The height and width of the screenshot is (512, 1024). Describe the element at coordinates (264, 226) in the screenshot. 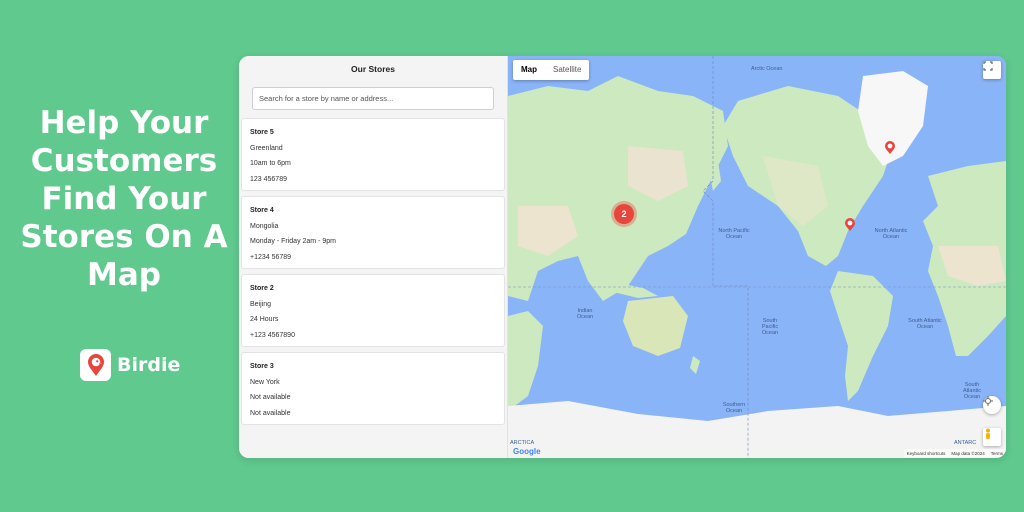

I see `store-location: Mongolia` at that location.